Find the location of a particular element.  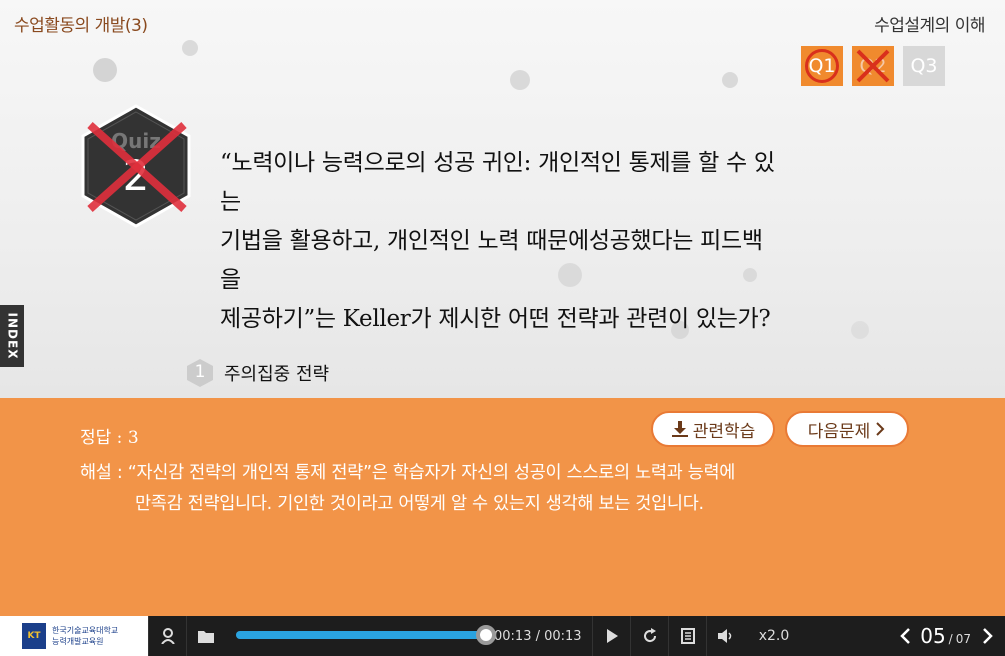

emblem-icon: KT is located at coordinates (34, 636).